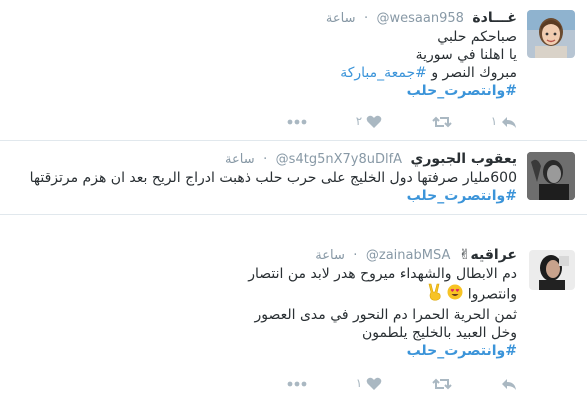 Image resolution: width=587 pixels, height=401 pixels. I want to click on reply-button, so click(509, 383).